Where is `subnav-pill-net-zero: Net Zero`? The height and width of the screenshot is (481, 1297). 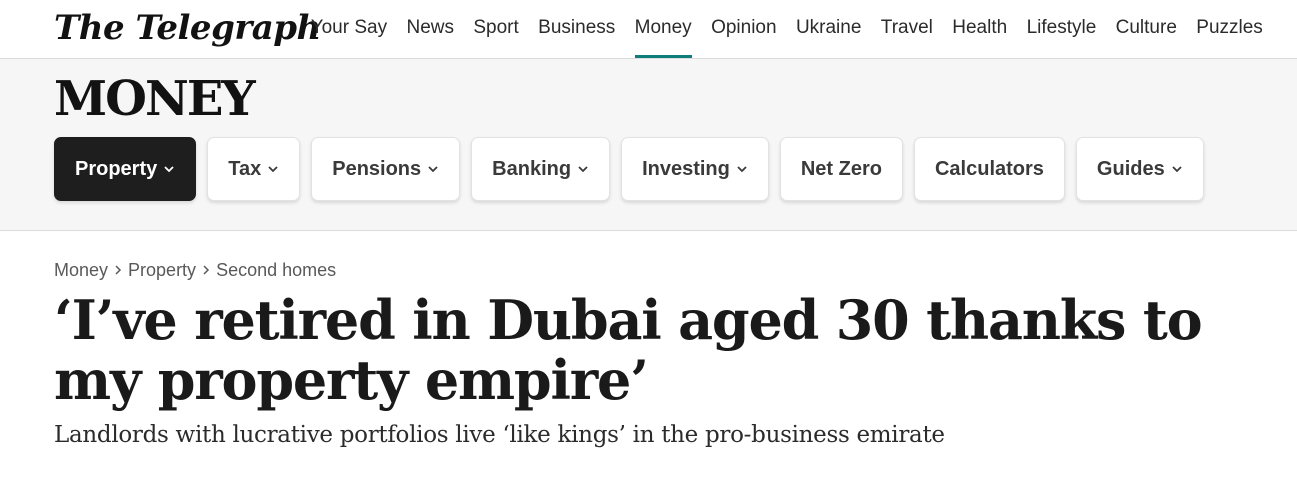
subnav-pill-net-zero: Net Zero is located at coordinates (841, 169).